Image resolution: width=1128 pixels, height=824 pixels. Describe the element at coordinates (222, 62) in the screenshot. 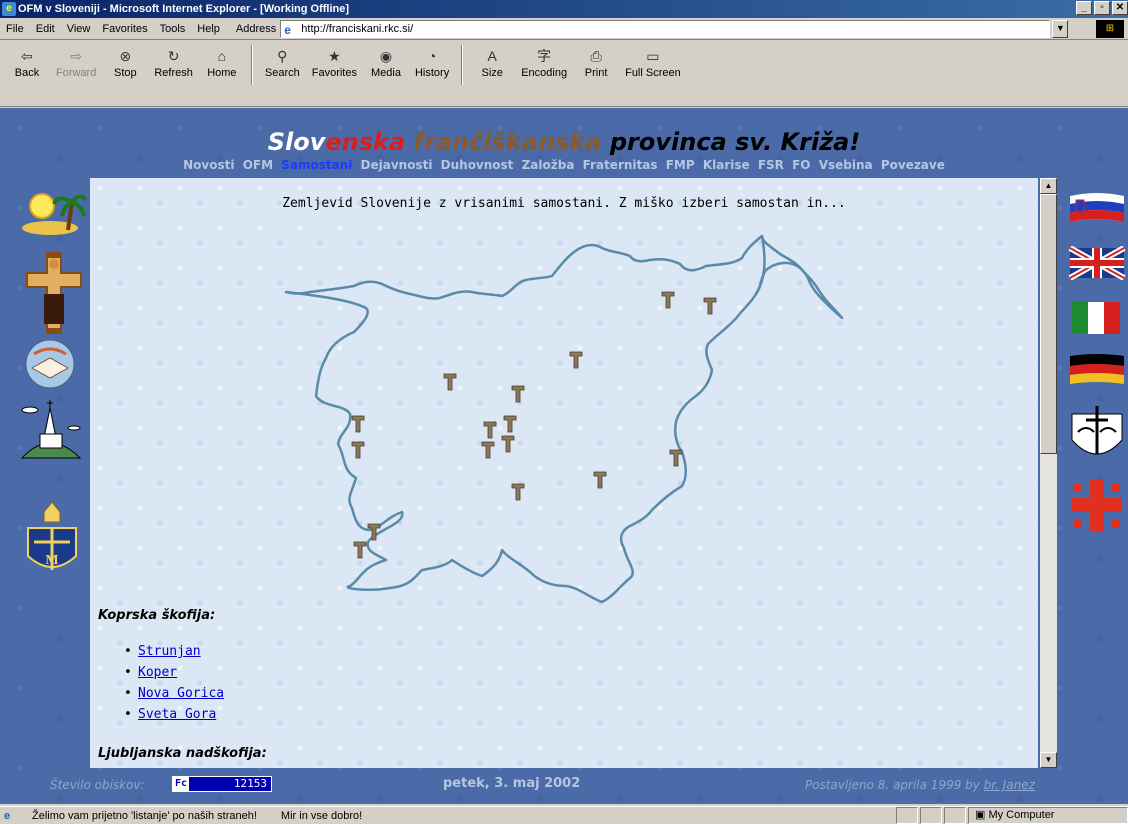

I see `home-button: ⌂ Home` at that location.